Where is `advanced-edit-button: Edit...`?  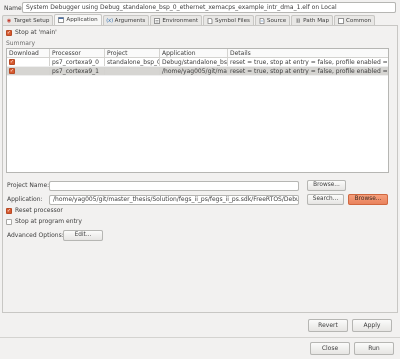
advanced-edit-button: Edit... is located at coordinates (83, 235).